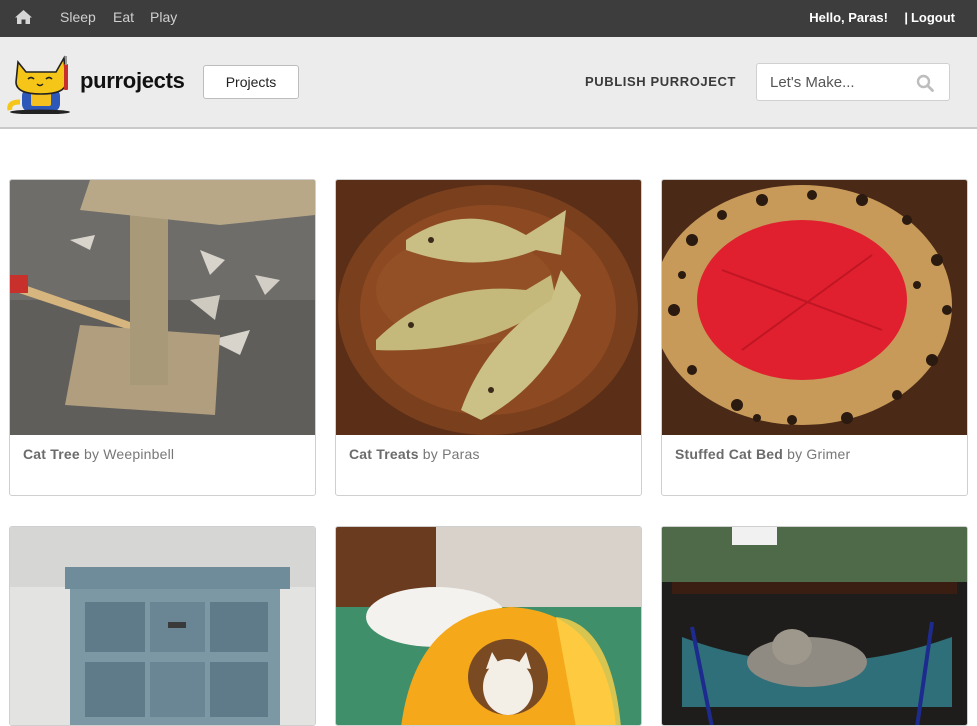  What do you see at coordinates (933, 17) in the screenshot?
I see `logout-link: Logout` at bounding box center [933, 17].